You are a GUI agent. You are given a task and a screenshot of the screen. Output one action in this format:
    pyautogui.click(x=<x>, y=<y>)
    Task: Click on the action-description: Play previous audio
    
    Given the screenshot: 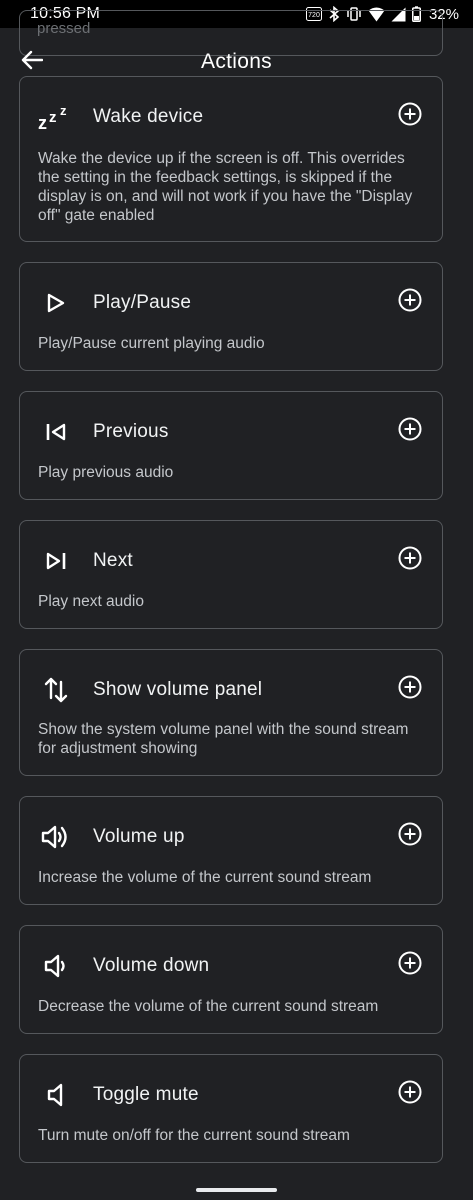 What is the action you would take?
    pyautogui.click(x=106, y=472)
    